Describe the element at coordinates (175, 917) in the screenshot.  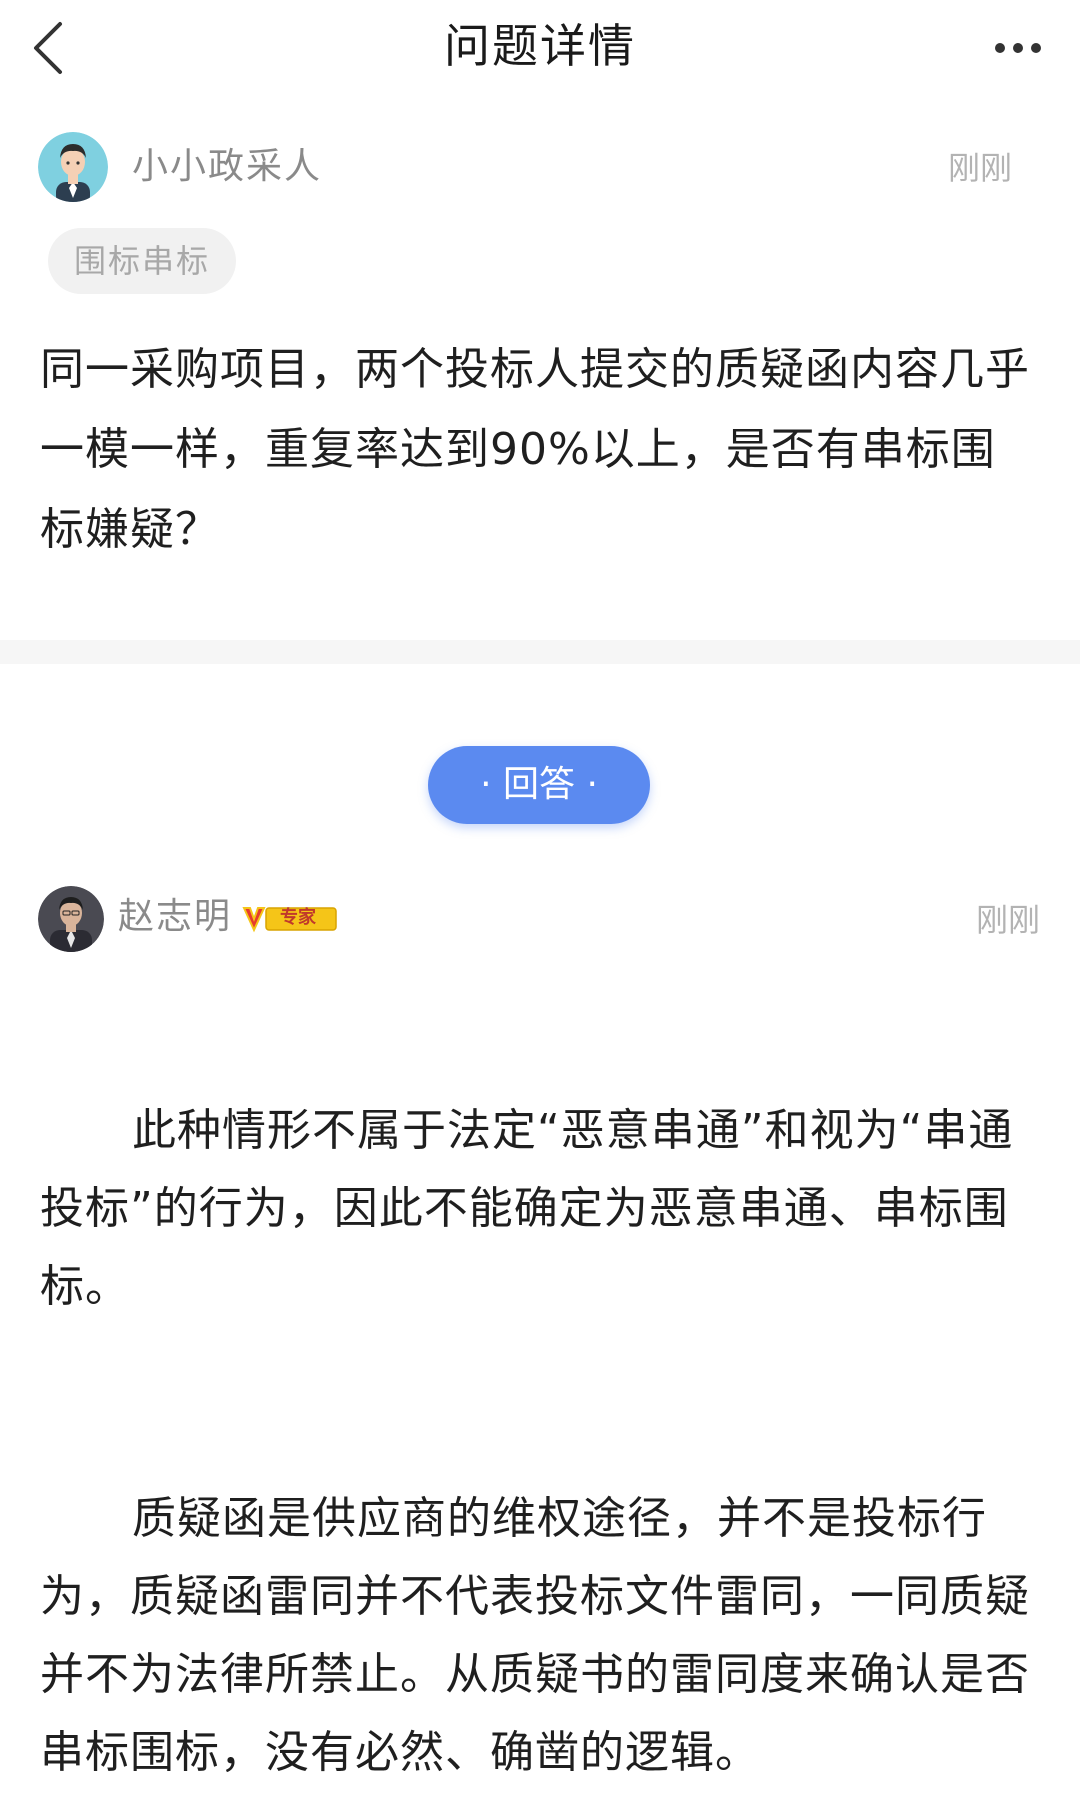
I see `answer-author-name: 赵志明` at that location.